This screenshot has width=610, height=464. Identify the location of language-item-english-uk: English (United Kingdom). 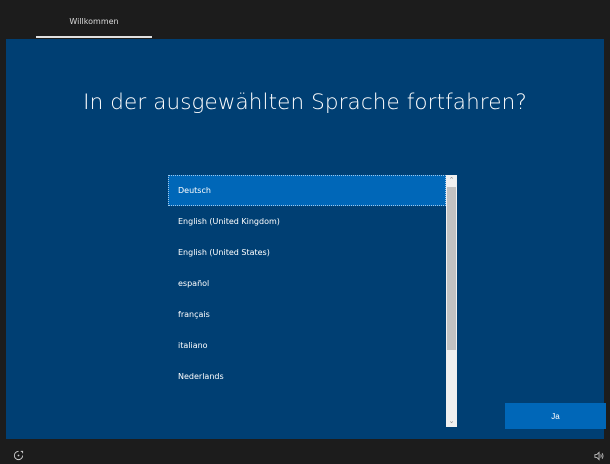
(307, 221).